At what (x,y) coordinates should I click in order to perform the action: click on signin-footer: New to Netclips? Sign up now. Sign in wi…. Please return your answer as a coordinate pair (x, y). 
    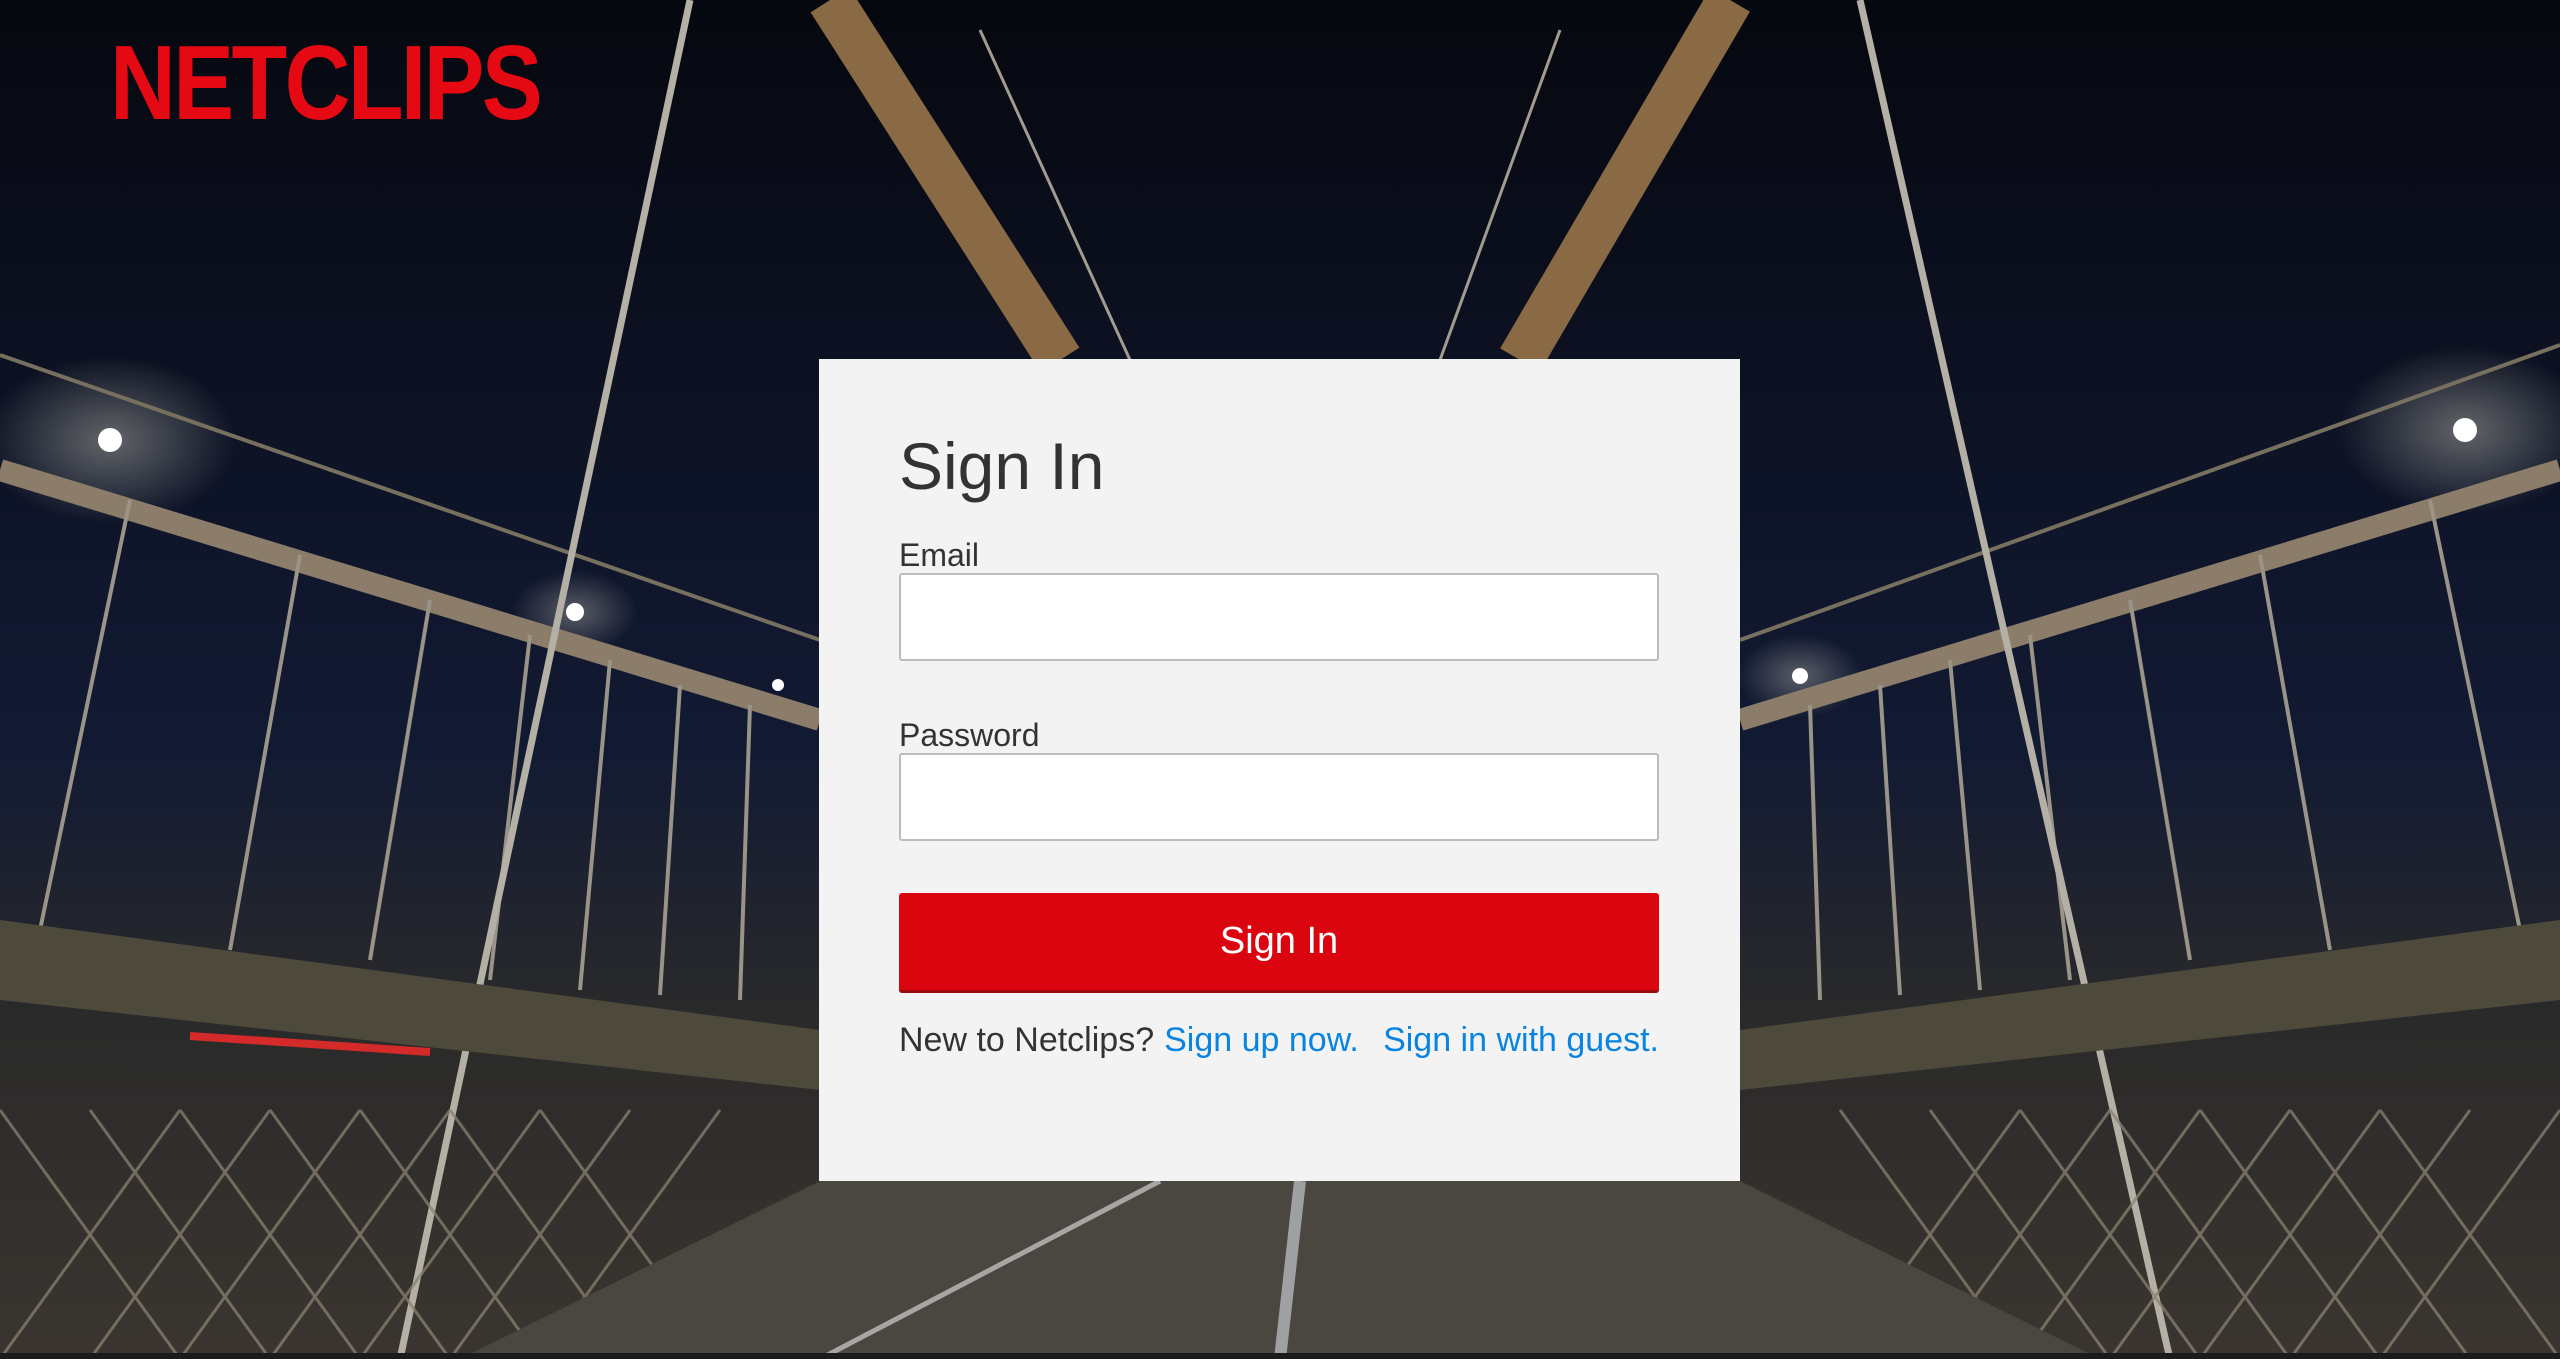
    Looking at the image, I should click on (1279, 1040).